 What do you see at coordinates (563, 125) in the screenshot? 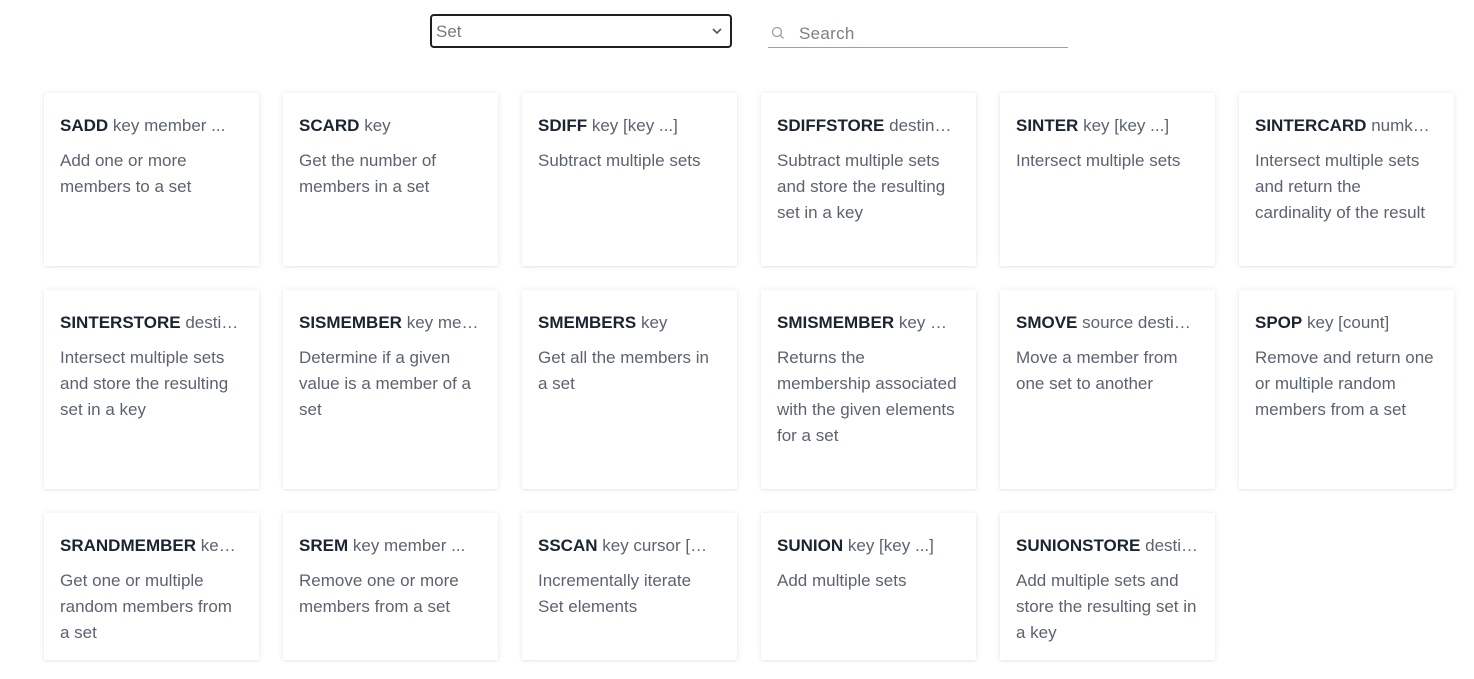
I see `command-name: SDIFF` at bounding box center [563, 125].